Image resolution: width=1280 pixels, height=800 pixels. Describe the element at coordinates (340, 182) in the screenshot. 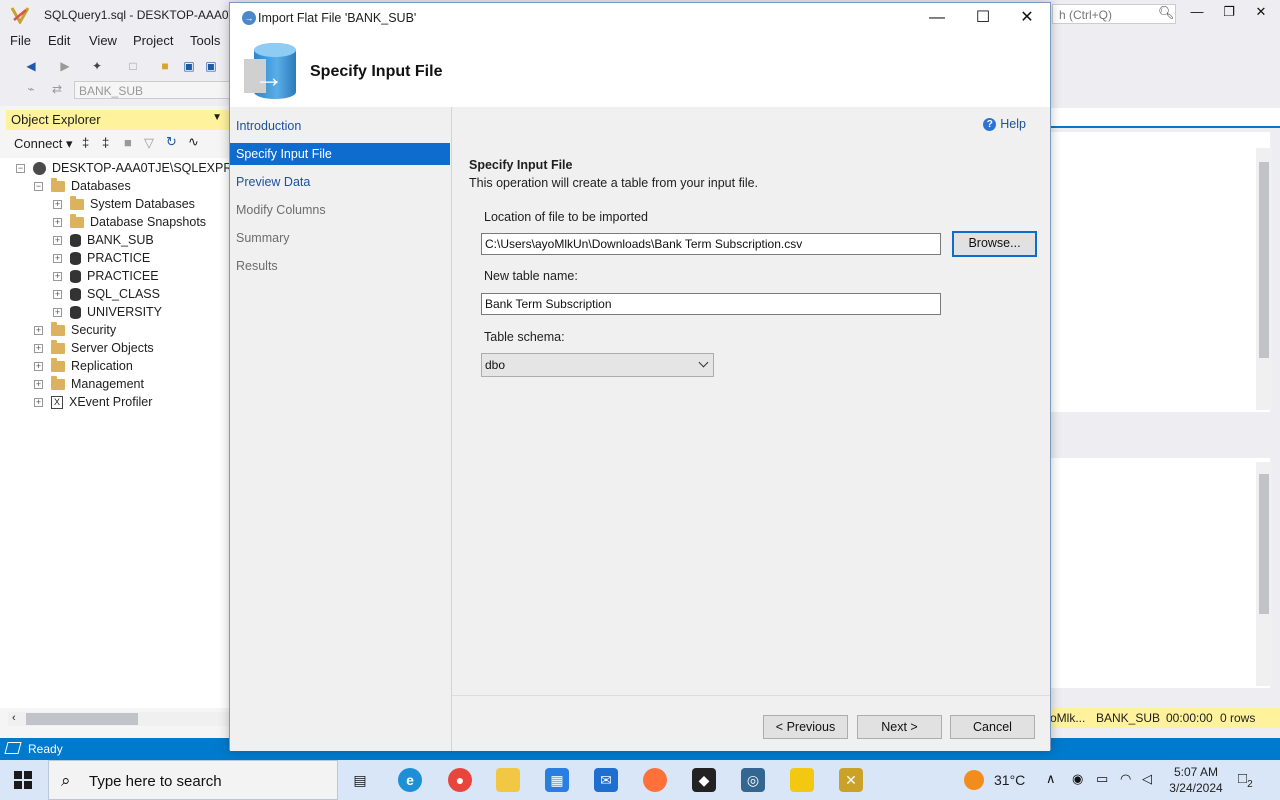

I see `nav-step-preview-data: Preview Data` at that location.